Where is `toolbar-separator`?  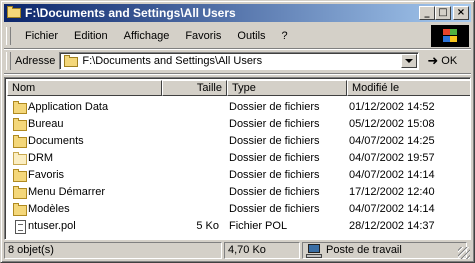 toolbar-separator is located at coordinates (237, 74).